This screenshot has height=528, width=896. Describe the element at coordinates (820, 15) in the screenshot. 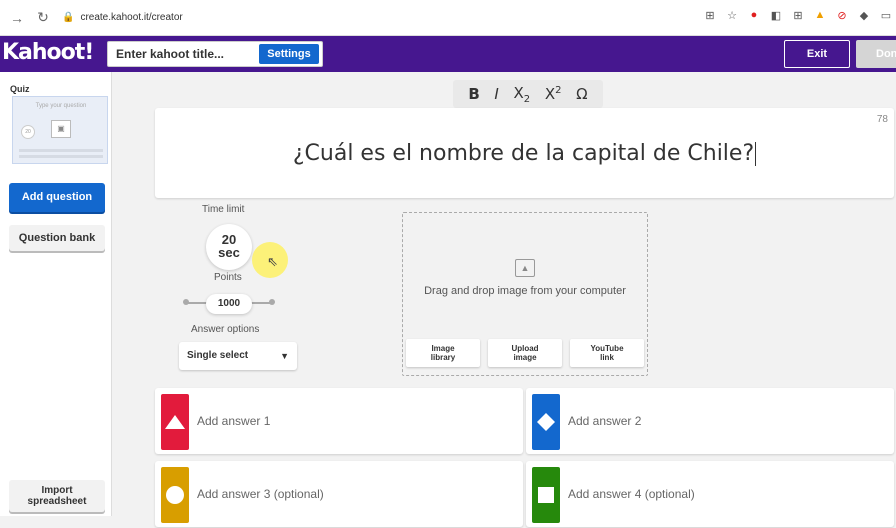

I see `thumbs-up-icon: ▲` at that location.